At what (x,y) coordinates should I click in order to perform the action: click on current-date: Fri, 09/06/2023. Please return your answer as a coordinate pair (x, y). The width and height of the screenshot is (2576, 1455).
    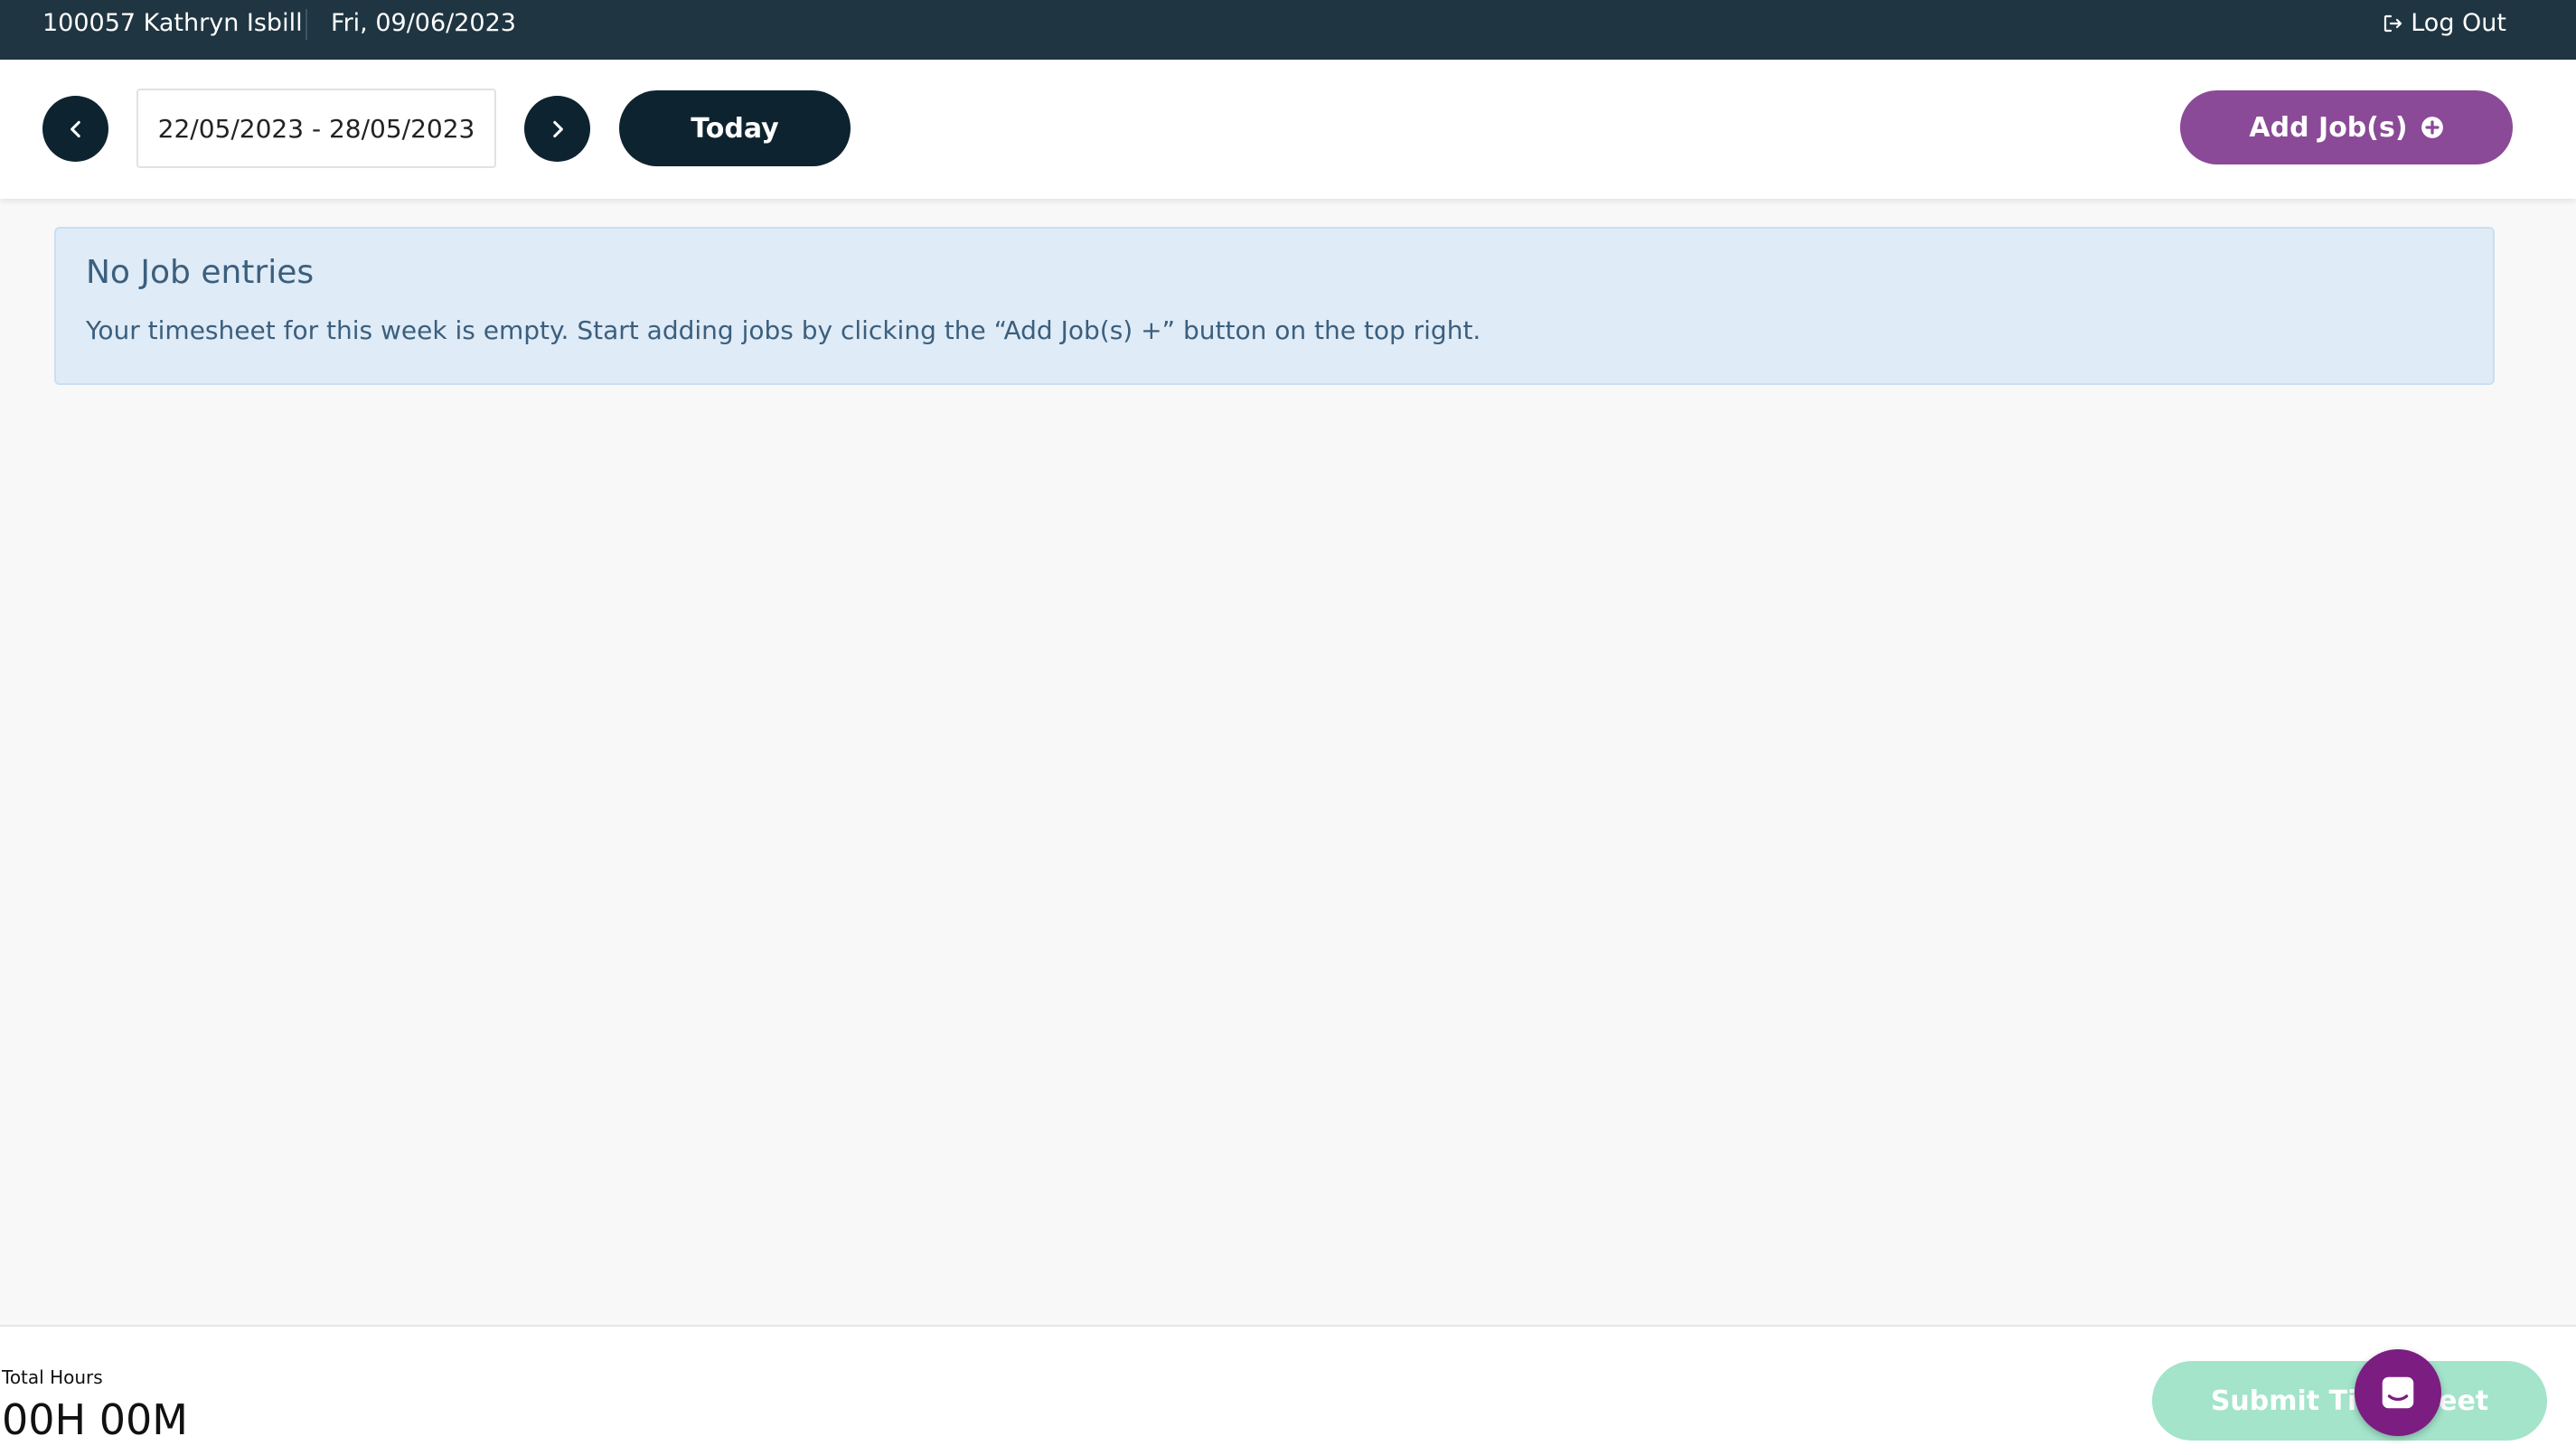
    Looking at the image, I should click on (423, 23).